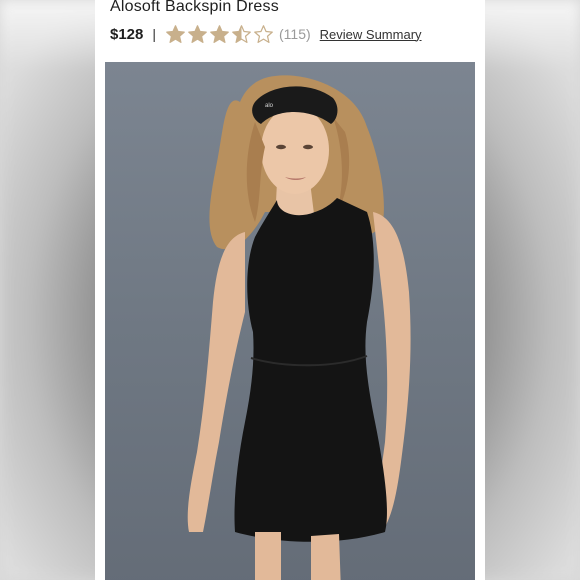 Image resolution: width=580 pixels, height=580 pixels. Describe the element at coordinates (295, 150) in the screenshot. I see `face` at that location.